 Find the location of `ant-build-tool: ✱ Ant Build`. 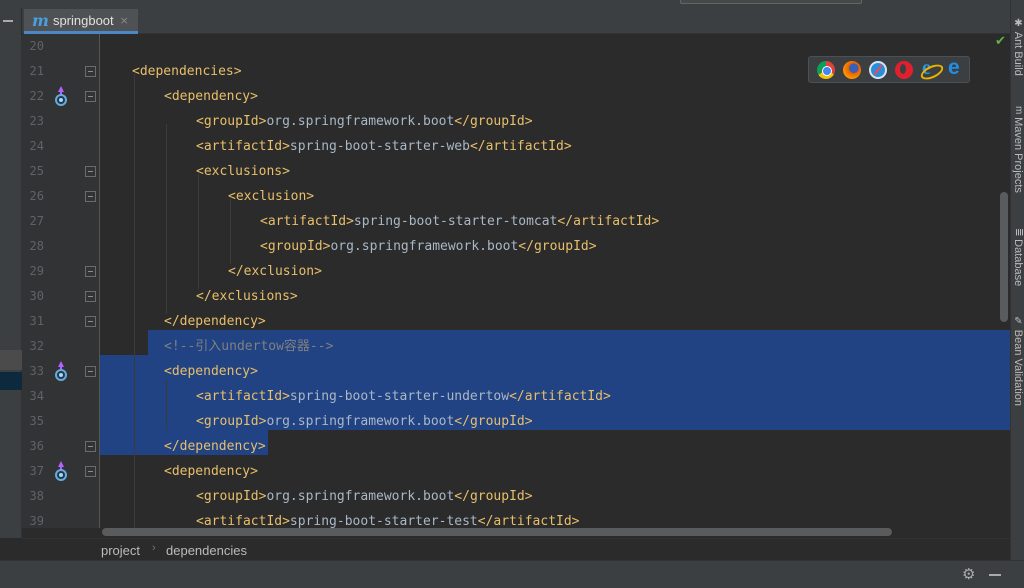

ant-build-tool: ✱ Ant Build is located at coordinates (1018, 47).